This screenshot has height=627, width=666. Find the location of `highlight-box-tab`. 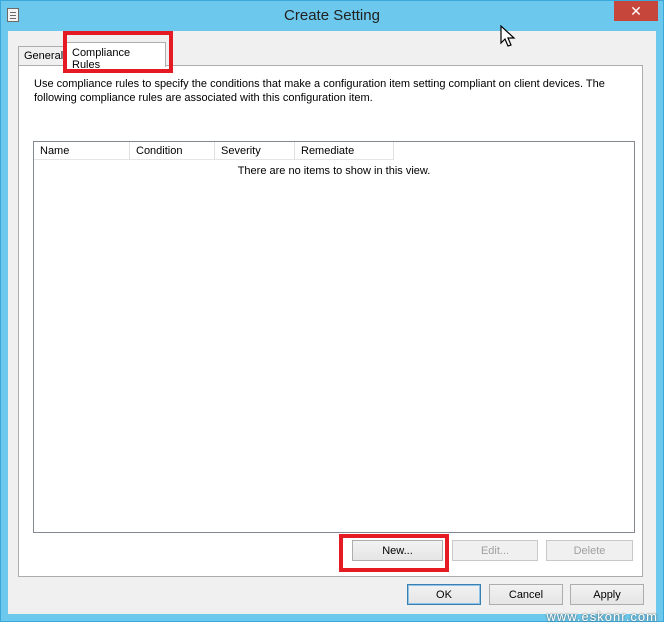

highlight-box-tab is located at coordinates (118, 52).